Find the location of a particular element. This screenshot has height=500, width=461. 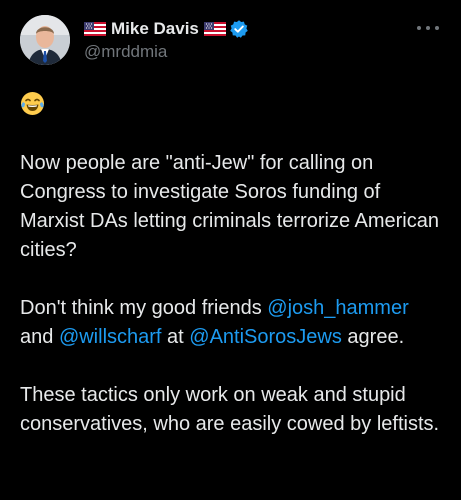

text-segment: and is located at coordinates (39, 337).